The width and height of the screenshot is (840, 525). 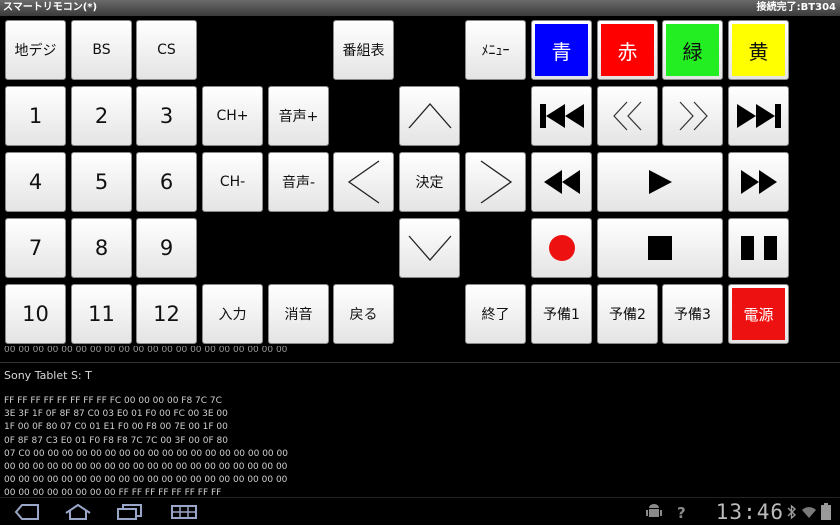 What do you see at coordinates (101, 116) in the screenshot?
I see `number-2-button: 2` at bounding box center [101, 116].